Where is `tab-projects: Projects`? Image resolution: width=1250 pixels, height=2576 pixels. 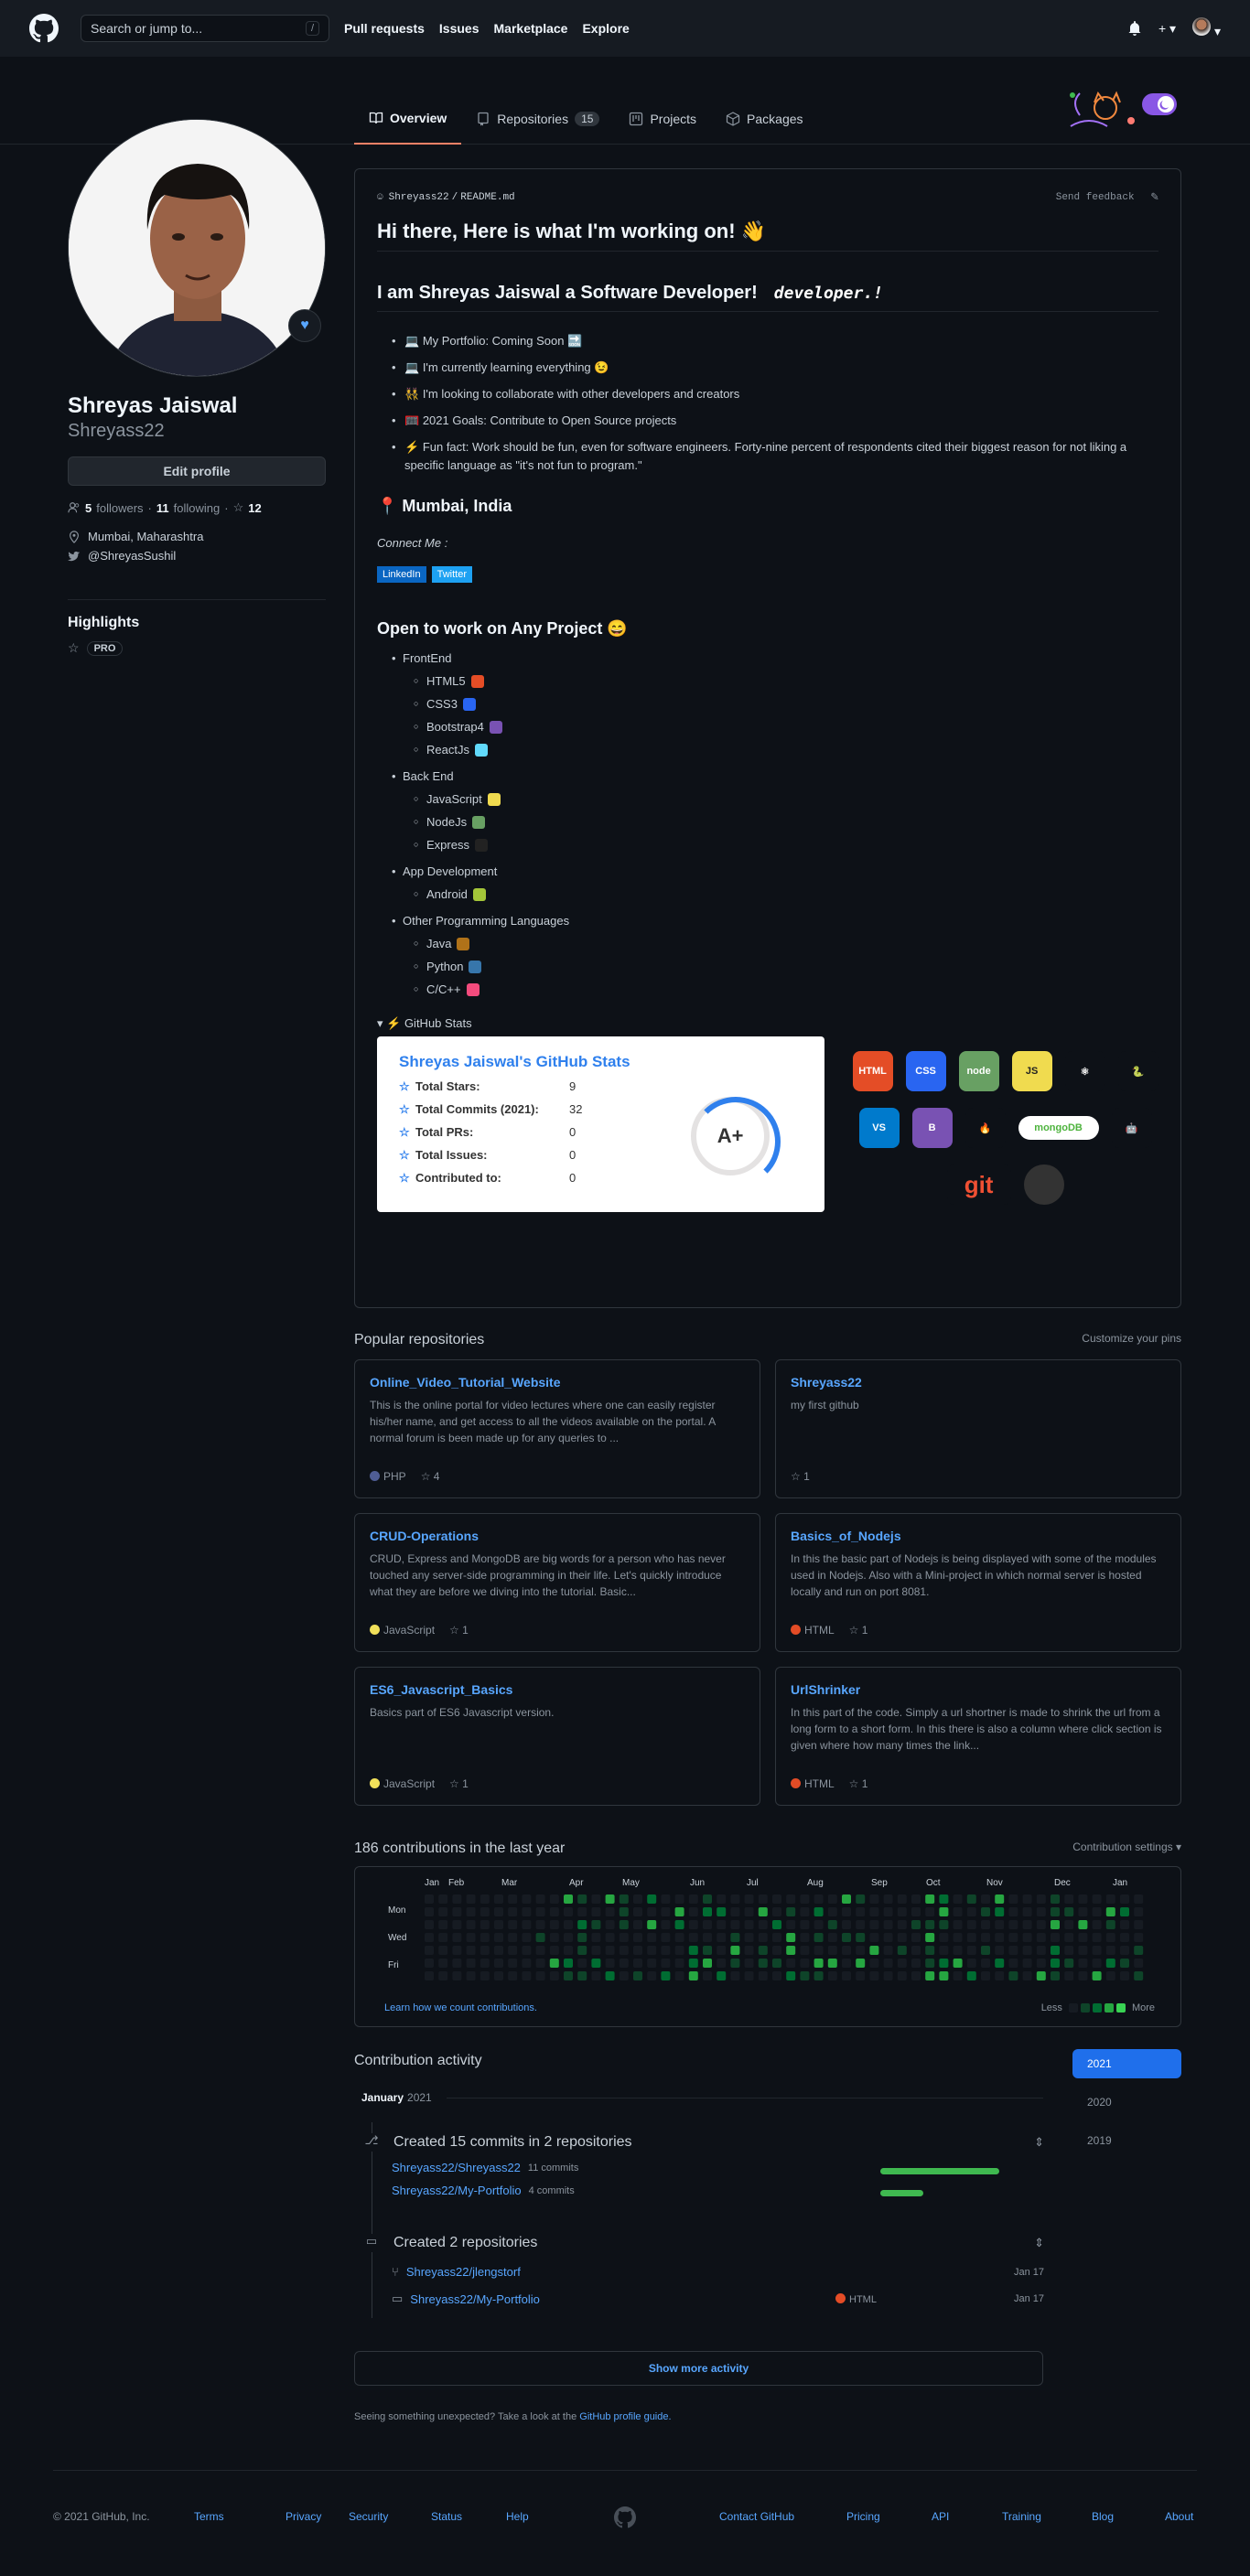 tab-projects: Projects is located at coordinates (662, 119).